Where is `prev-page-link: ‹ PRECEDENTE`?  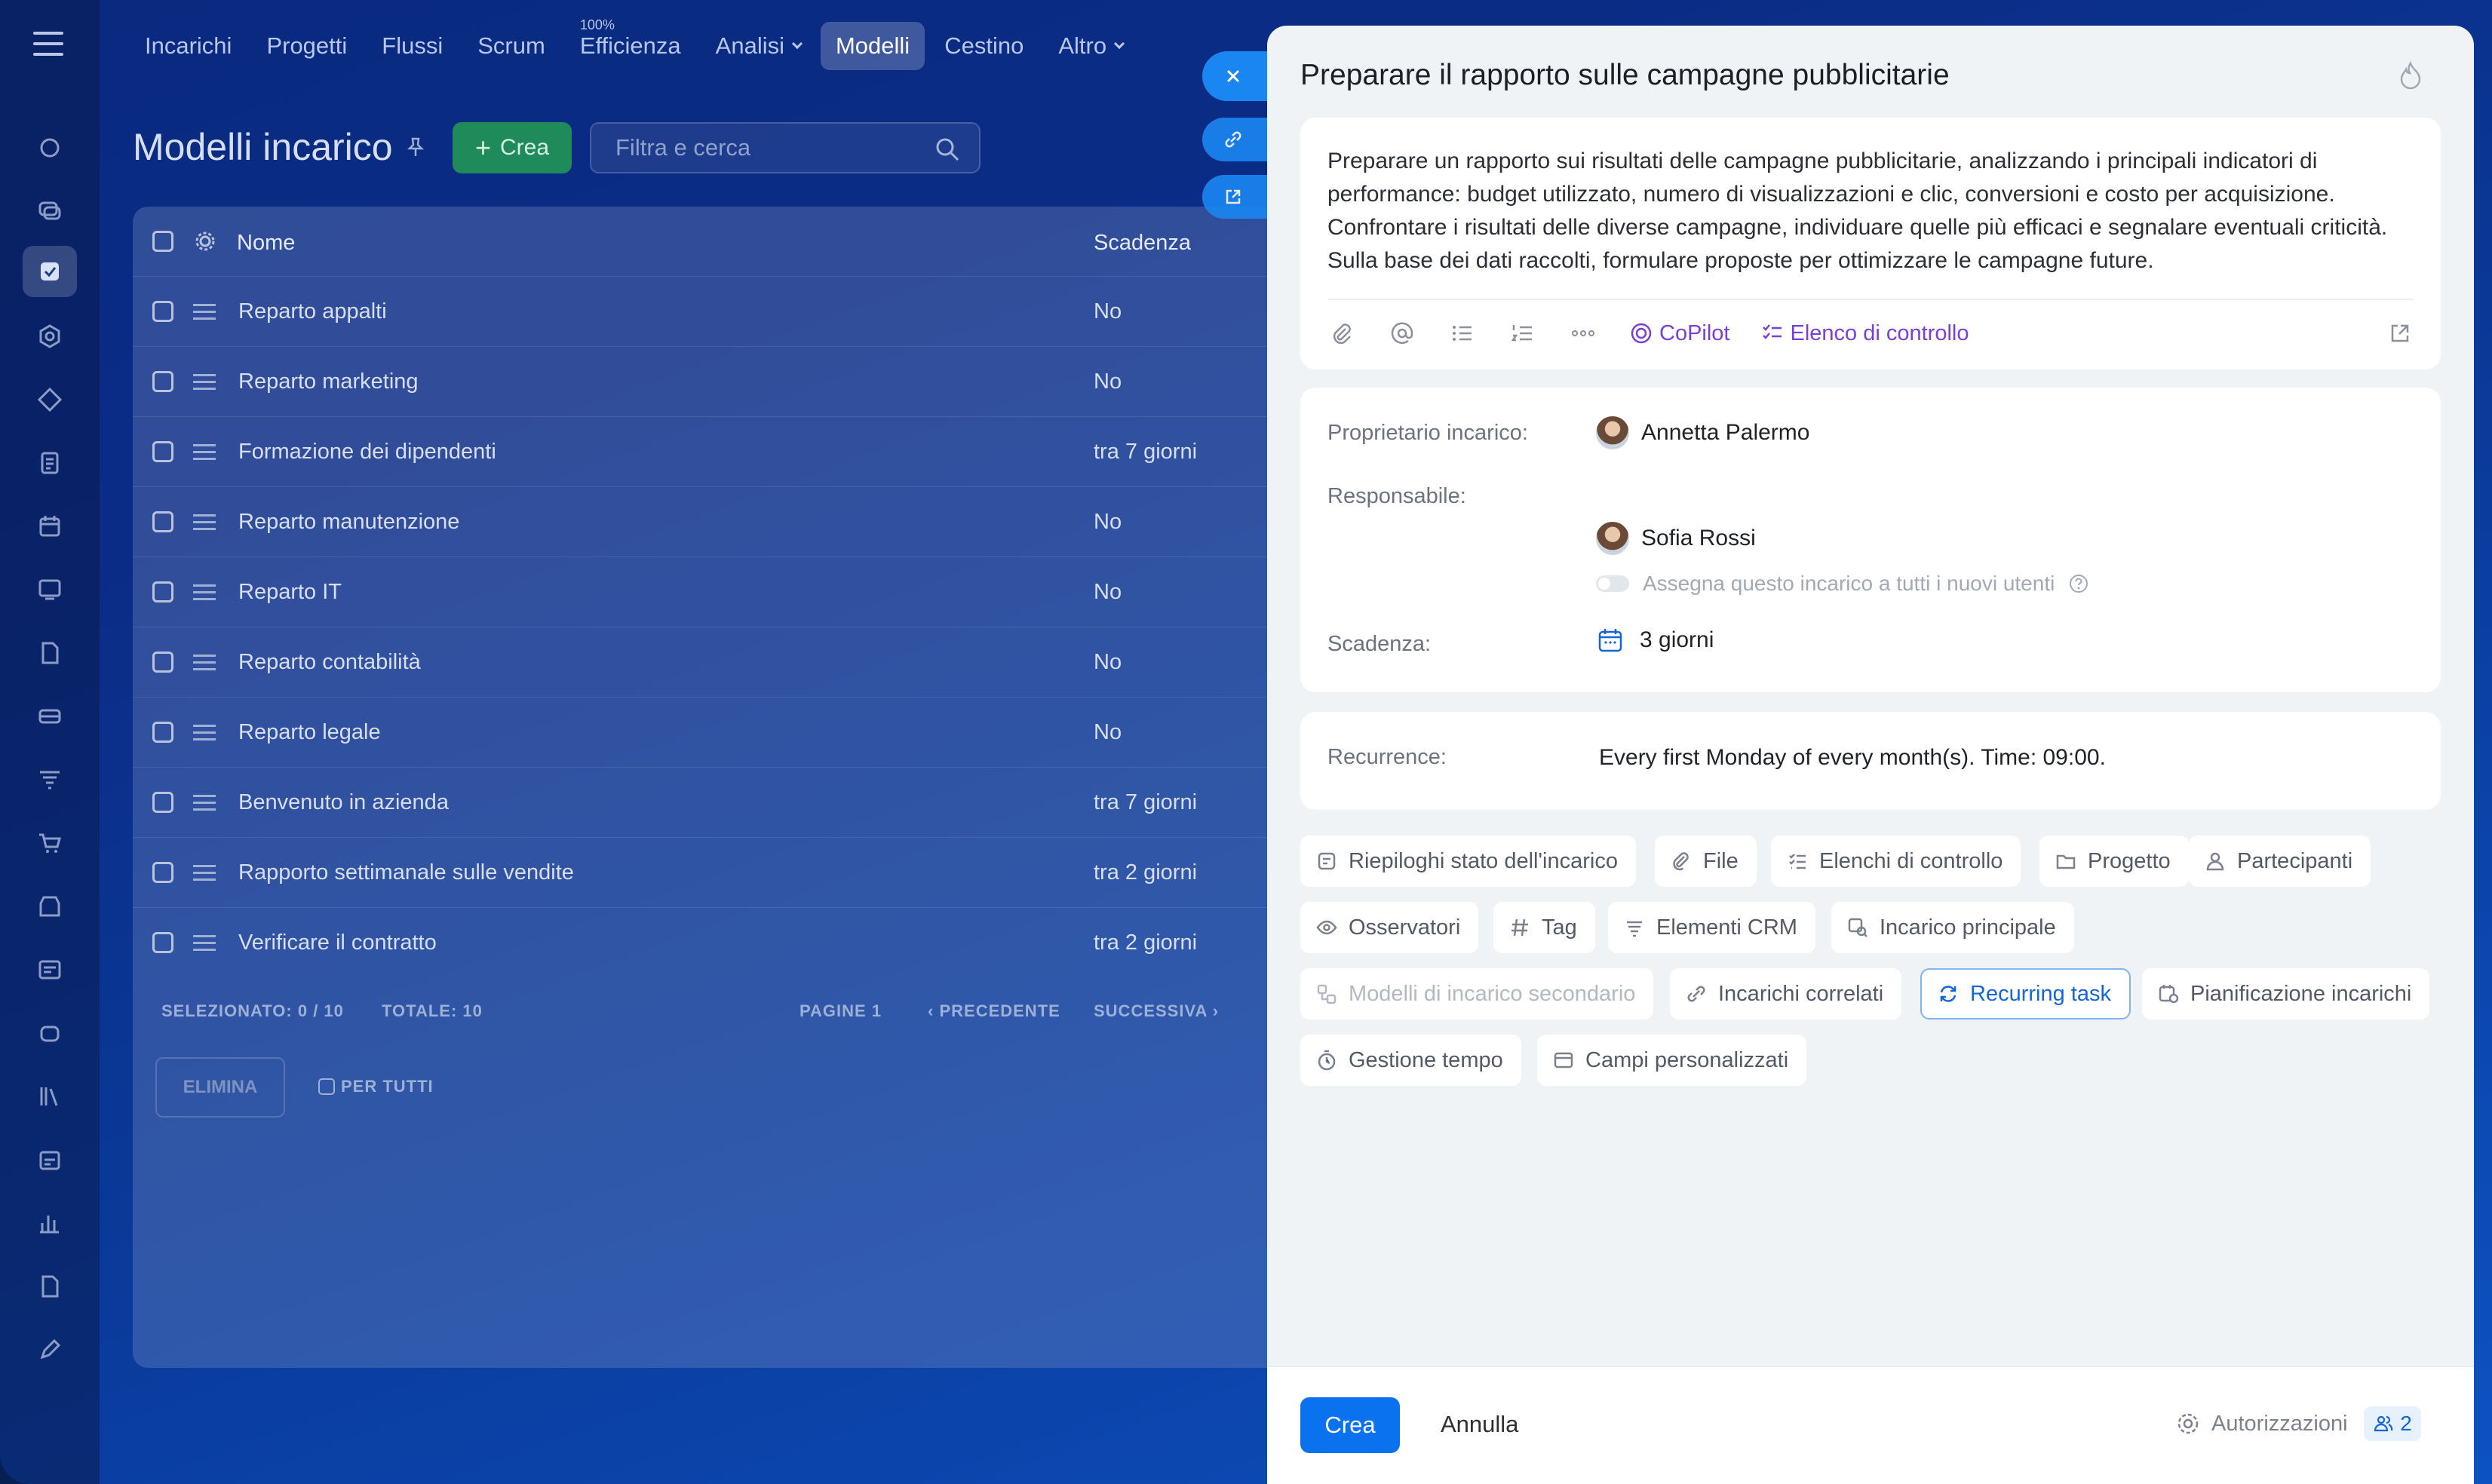
prev-page-link: ‹ PRECEDENTE is located at coordinates (994, 1011).